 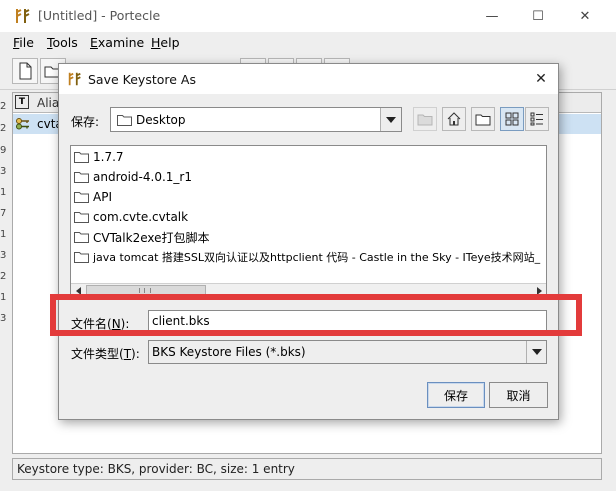 I want to click on menu-tools-label: ools, so click(x=65, y=42).